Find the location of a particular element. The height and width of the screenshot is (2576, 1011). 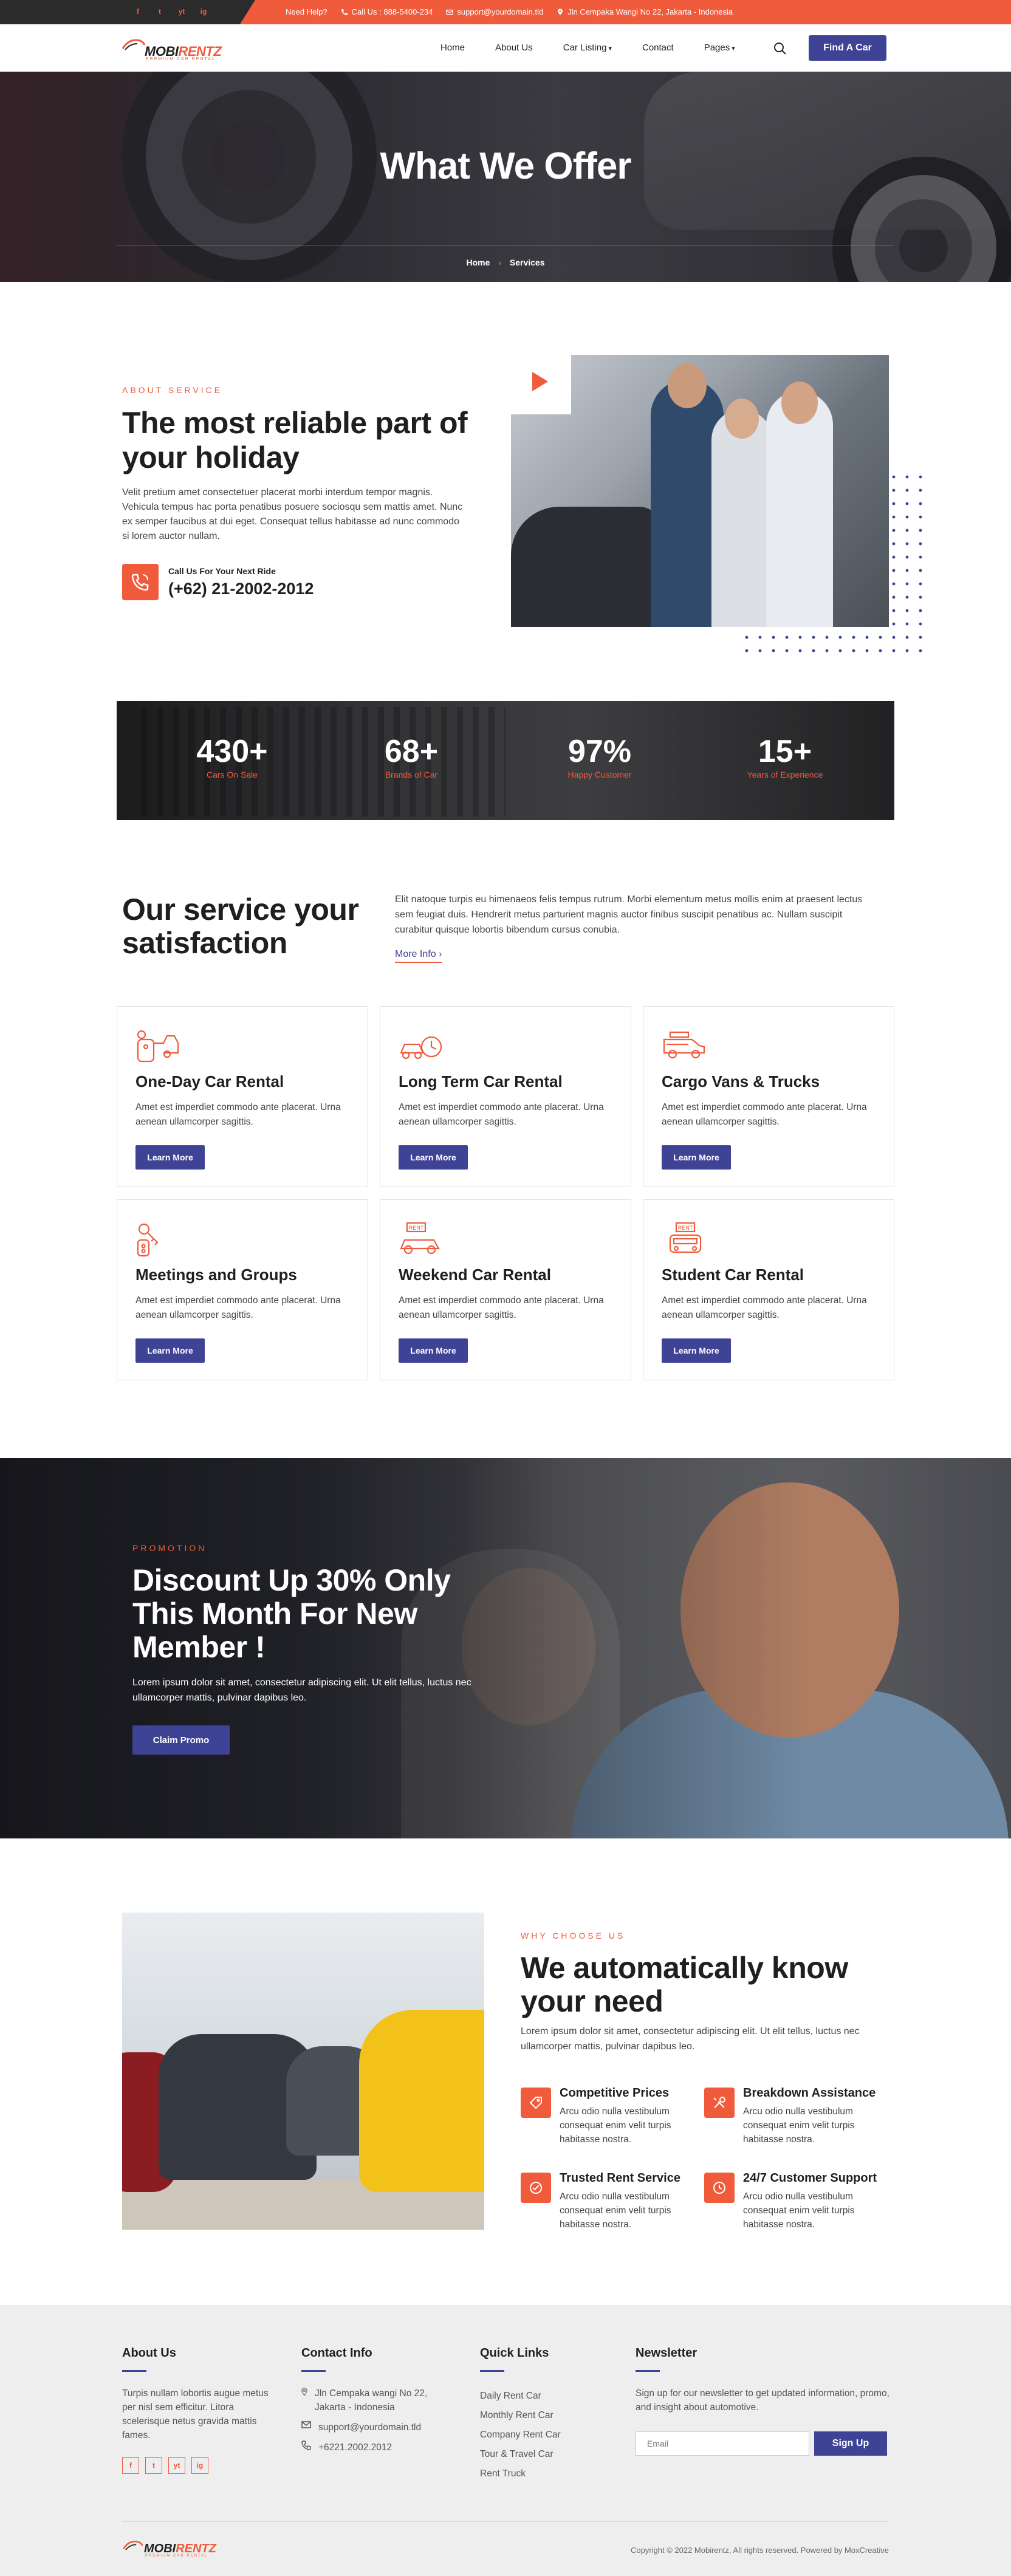

footer-logo-brand: MOBI is located at coordinates (160, 2549).